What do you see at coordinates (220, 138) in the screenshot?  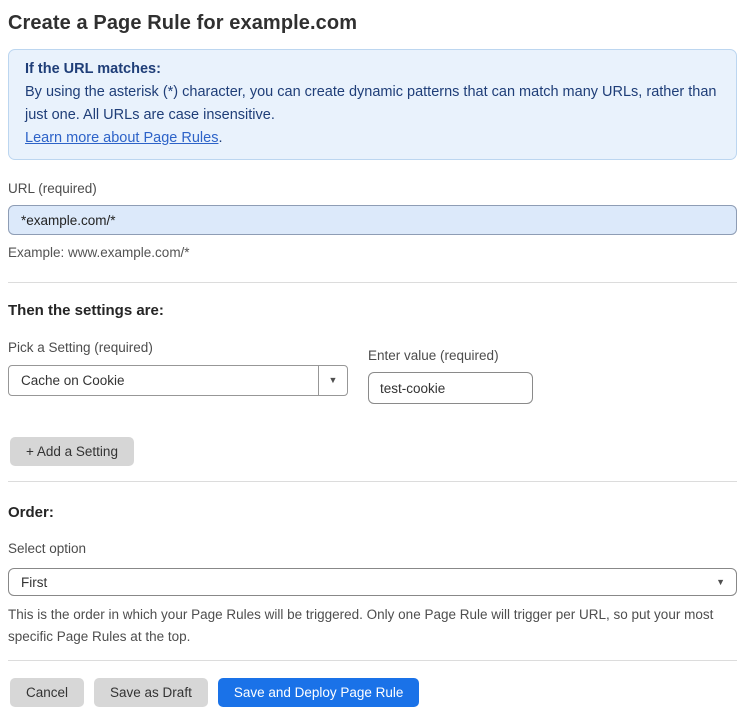 I see `link-suffix: .` at bounding box center [220, 138].